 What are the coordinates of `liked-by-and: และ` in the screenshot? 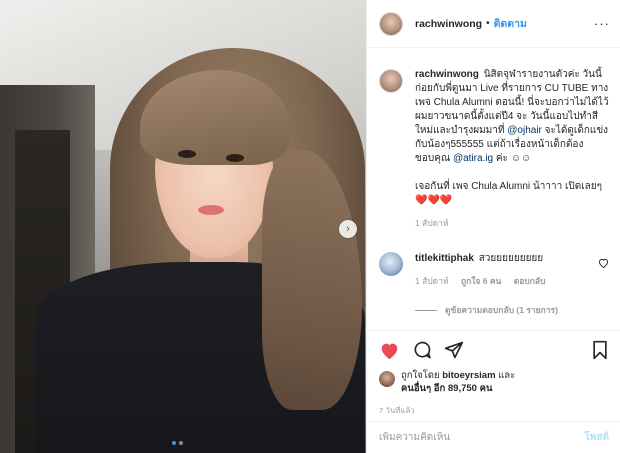 It's located at (507, 375).